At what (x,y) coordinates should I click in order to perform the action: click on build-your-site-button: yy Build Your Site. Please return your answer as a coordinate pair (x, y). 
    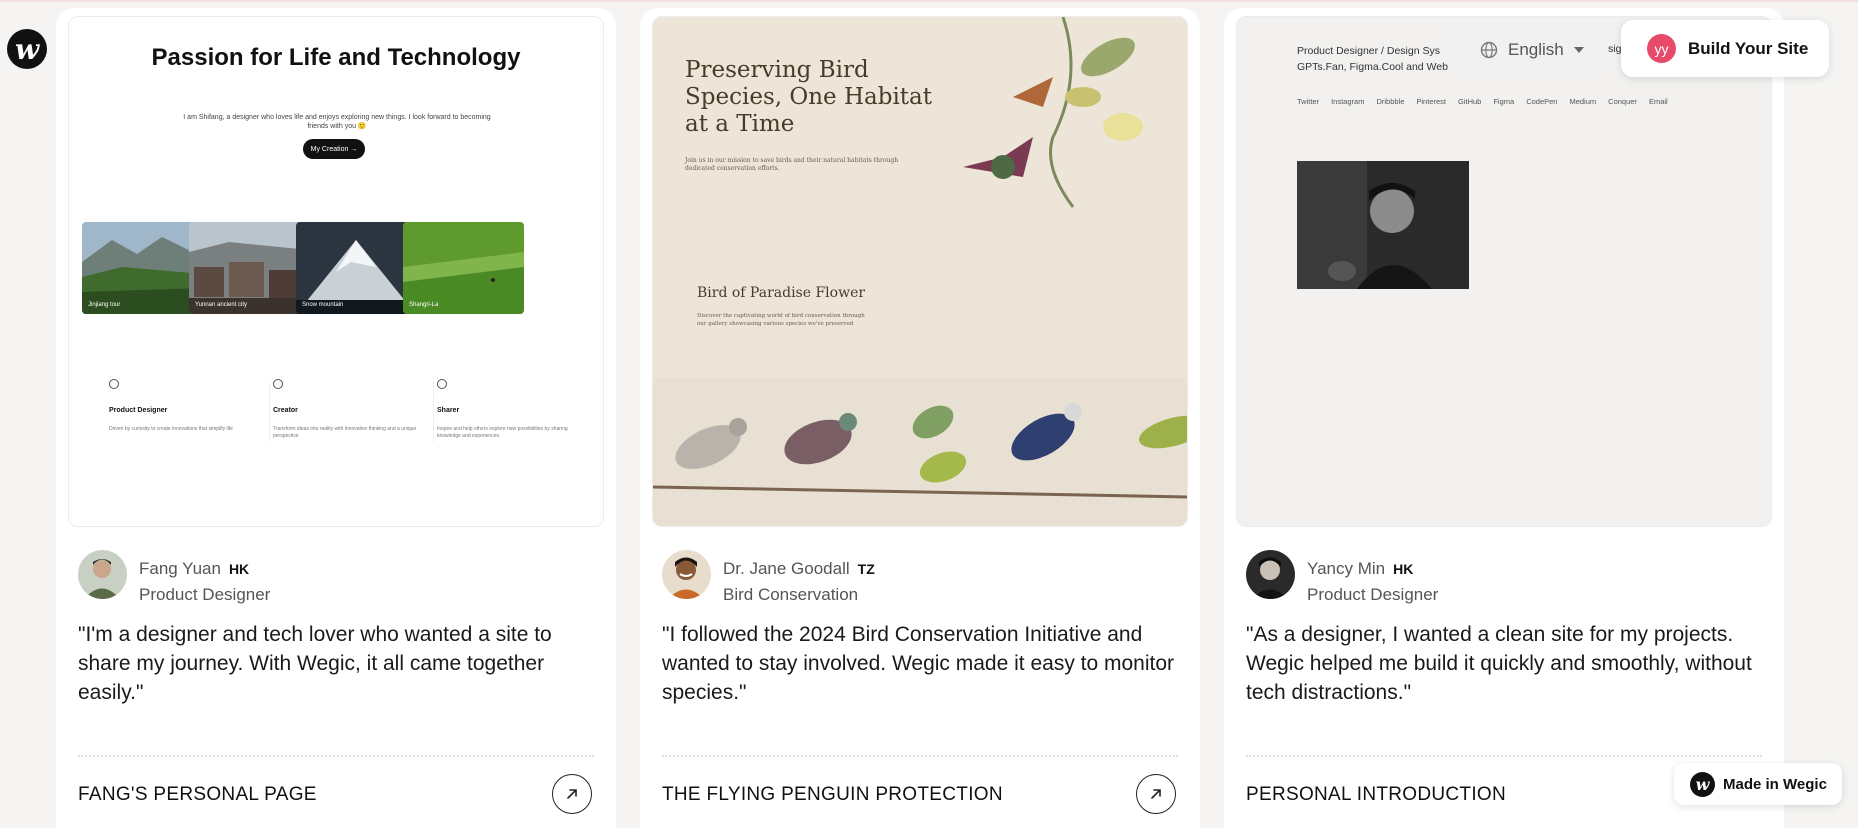
    Looking at the image, I should click on (1725, 48).